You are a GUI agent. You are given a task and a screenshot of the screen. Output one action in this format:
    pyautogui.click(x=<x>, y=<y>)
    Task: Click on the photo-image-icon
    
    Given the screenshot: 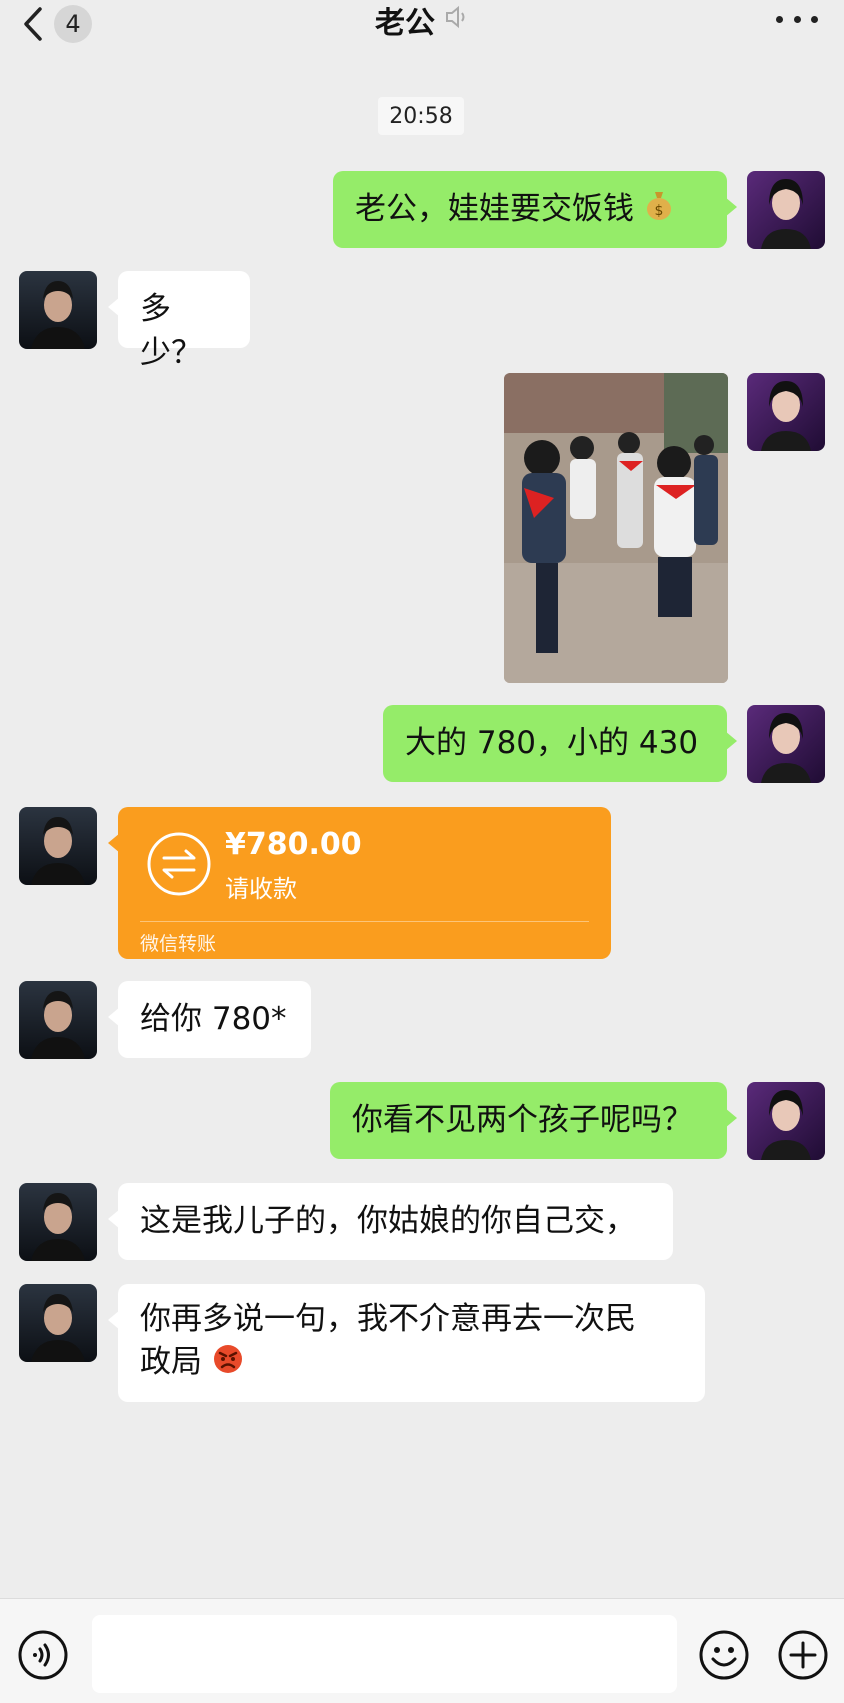 What is the action you would take?
    pyautogui.click(x=616, y=528)
    